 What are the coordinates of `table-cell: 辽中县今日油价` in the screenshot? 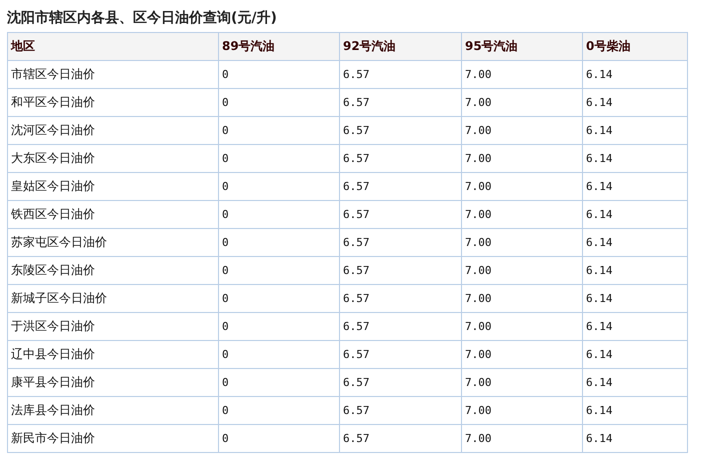 It's located at (113, 354).